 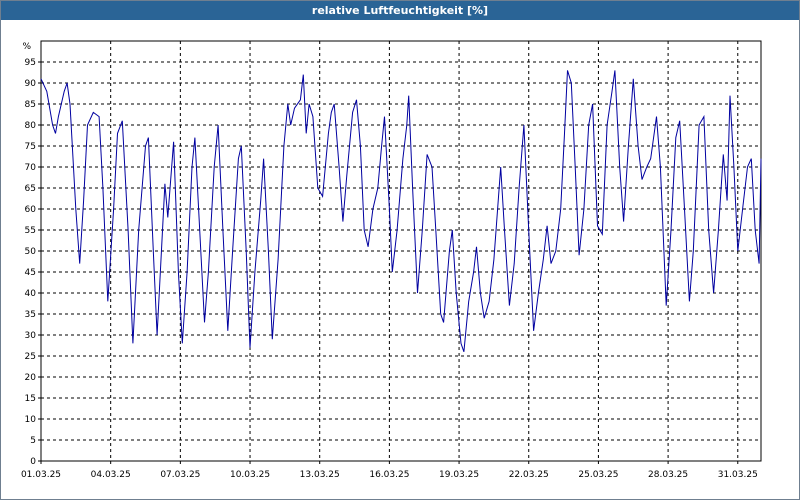 What do you see at coordinates (31, 378) in the screenshot?
I see `y-tick-label: 20` at bounding box center [31, 378].